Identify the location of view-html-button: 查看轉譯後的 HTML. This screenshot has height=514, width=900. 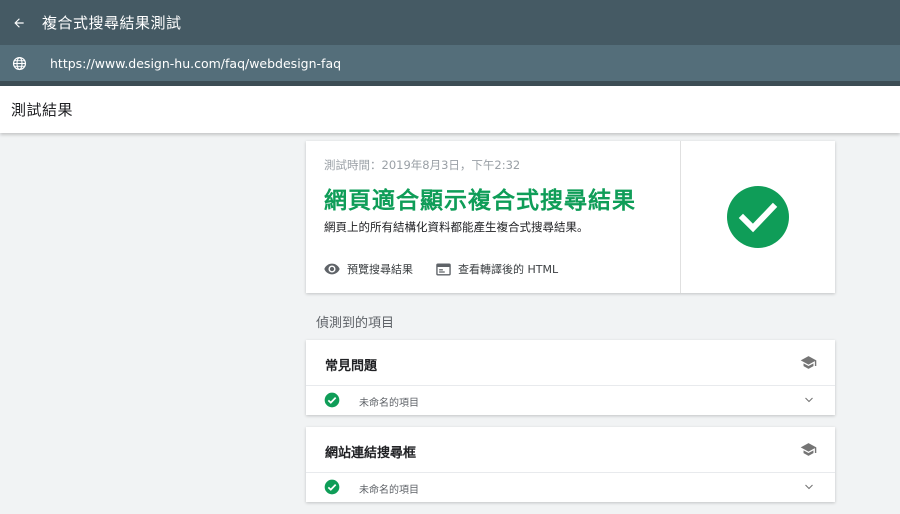
(497, 269).